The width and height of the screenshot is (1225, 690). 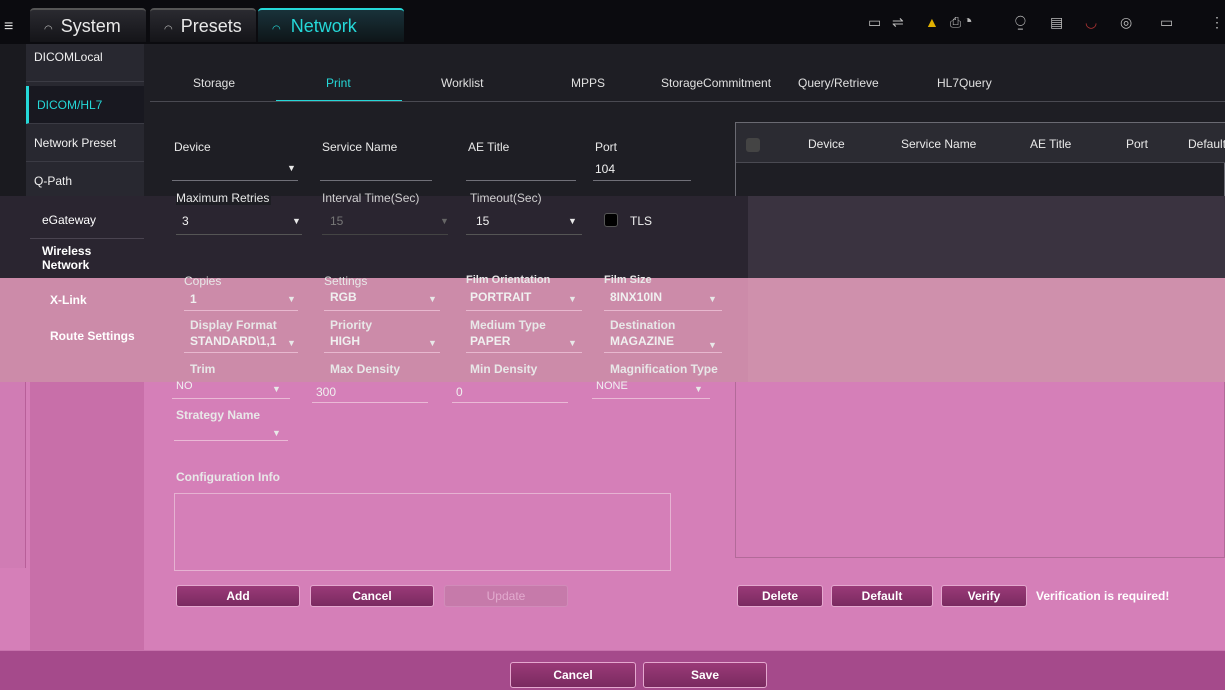 What do you see at coordinates (48, 29) in the screenshot?
I see `tab-icon: ◠` at bounding box center [48, 29].